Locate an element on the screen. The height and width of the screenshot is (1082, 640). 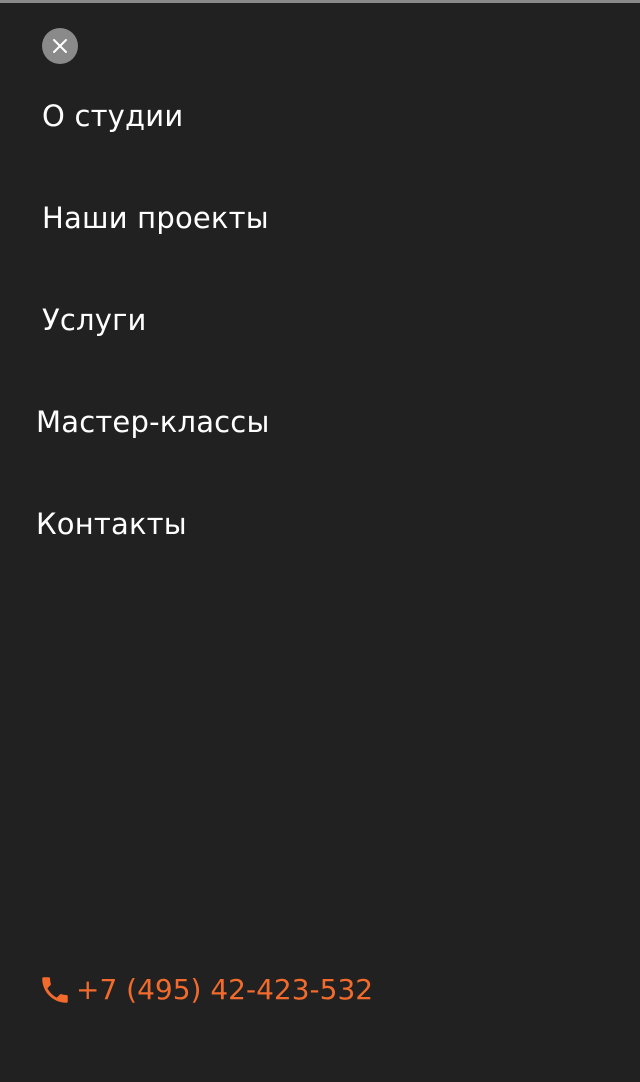
menu-item-projects: Наши проекты is located at coordinates (155, 218).